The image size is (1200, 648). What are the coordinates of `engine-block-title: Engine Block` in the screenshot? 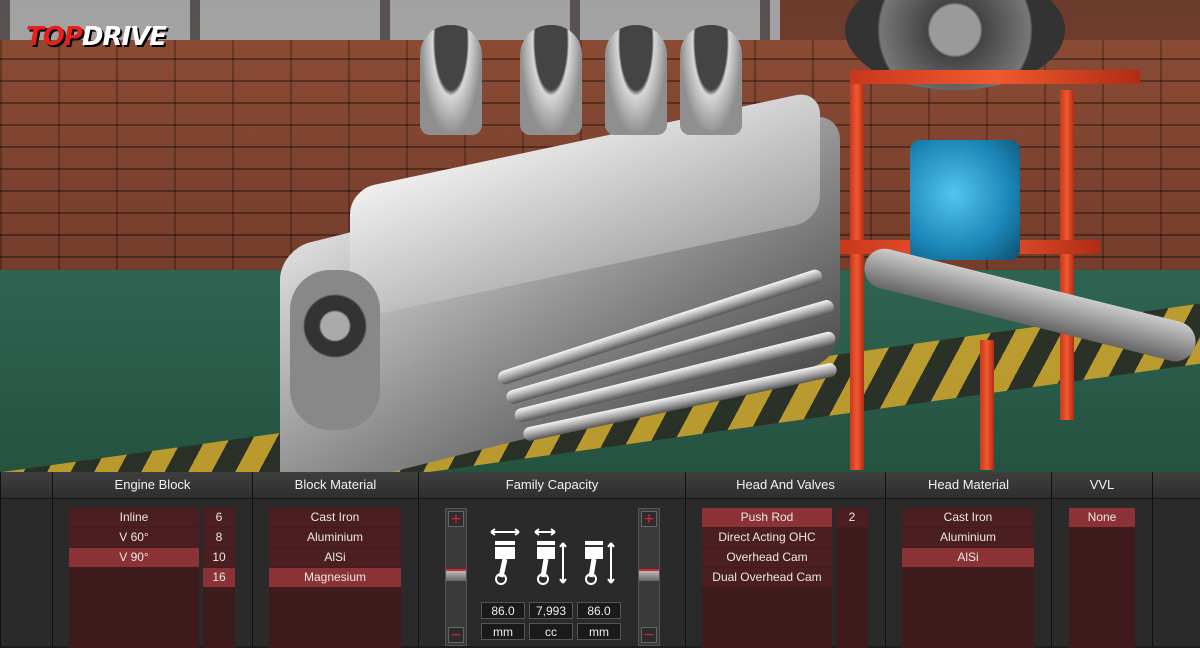 It's located at (152, 485).